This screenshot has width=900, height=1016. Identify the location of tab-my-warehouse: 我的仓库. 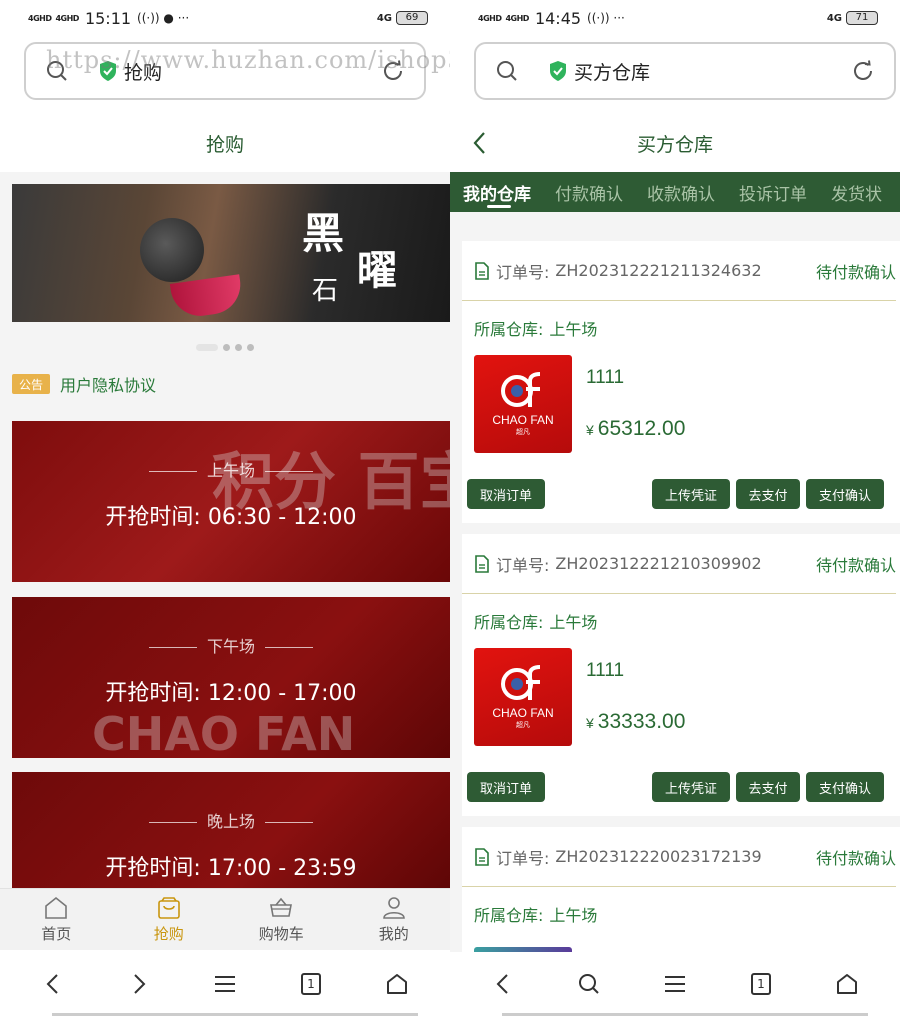
(502, 192).